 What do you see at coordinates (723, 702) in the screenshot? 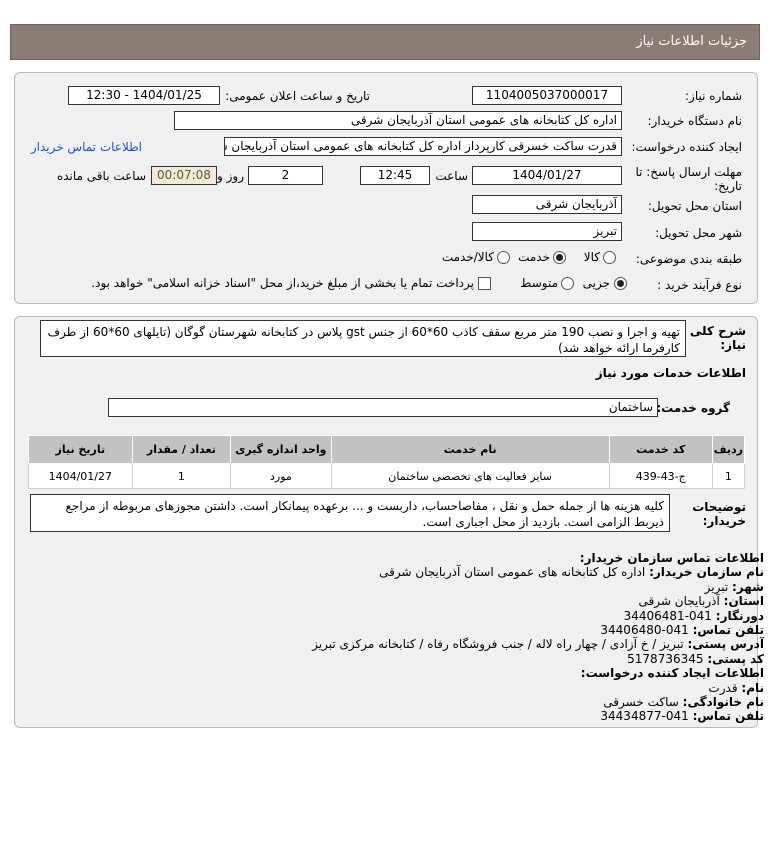
I see `family-label: نام خانوادگی:` at bounding box center [723, 702].